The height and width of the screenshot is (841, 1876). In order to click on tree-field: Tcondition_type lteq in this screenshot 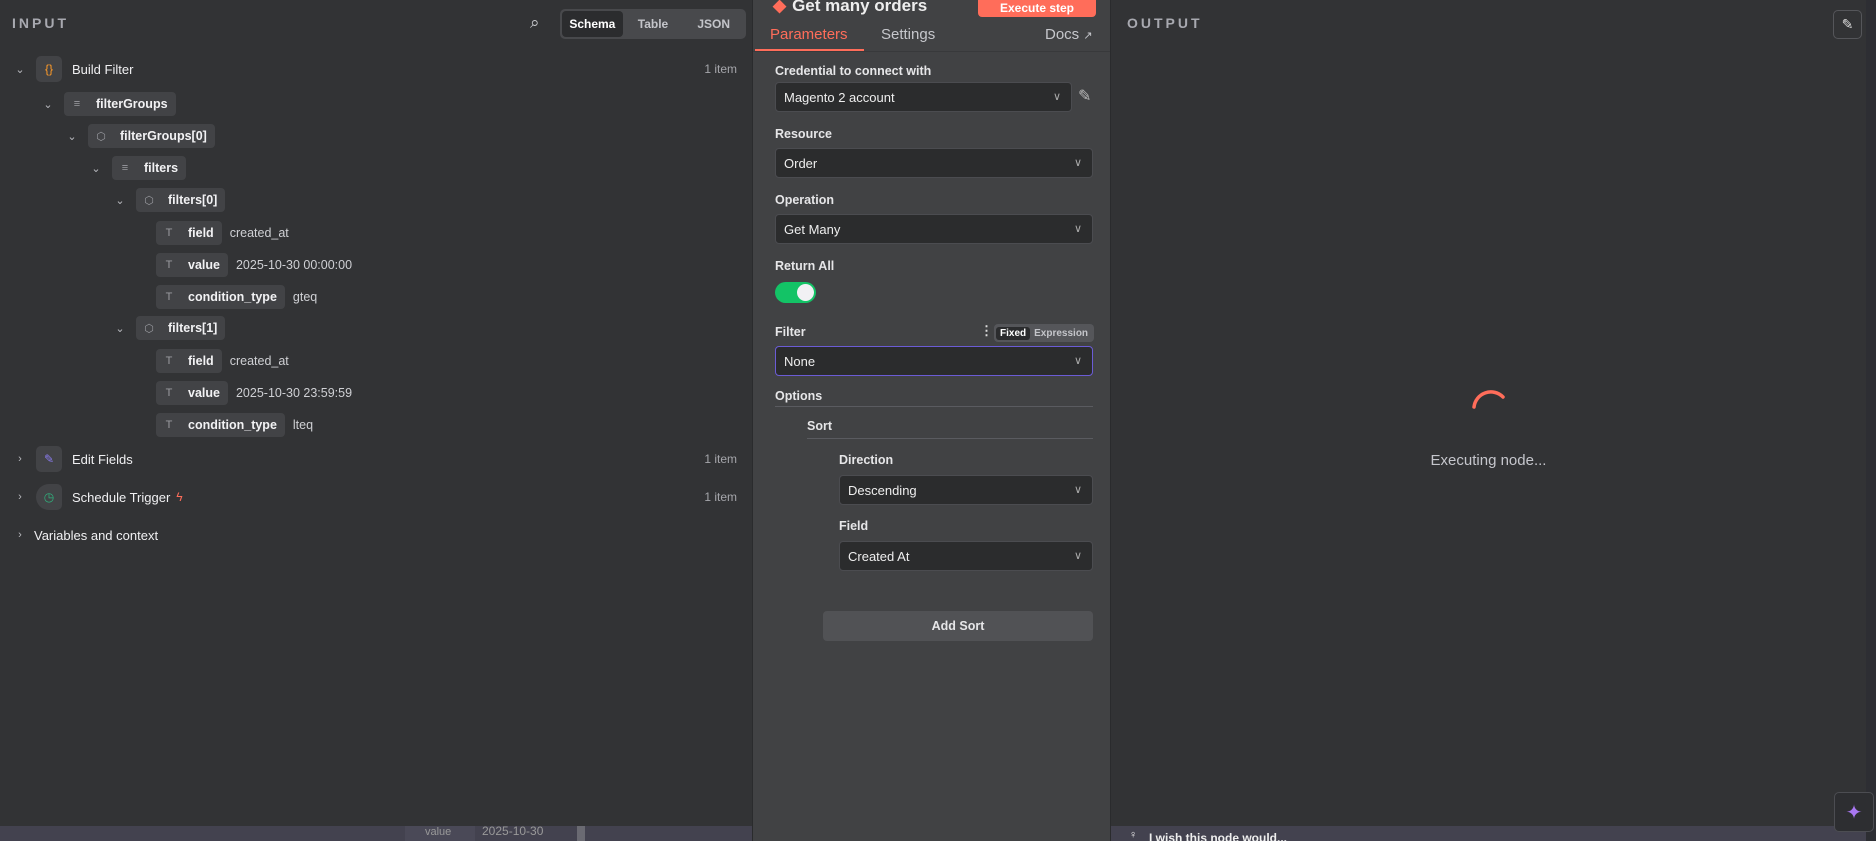, I will do `click(234, 425)`.